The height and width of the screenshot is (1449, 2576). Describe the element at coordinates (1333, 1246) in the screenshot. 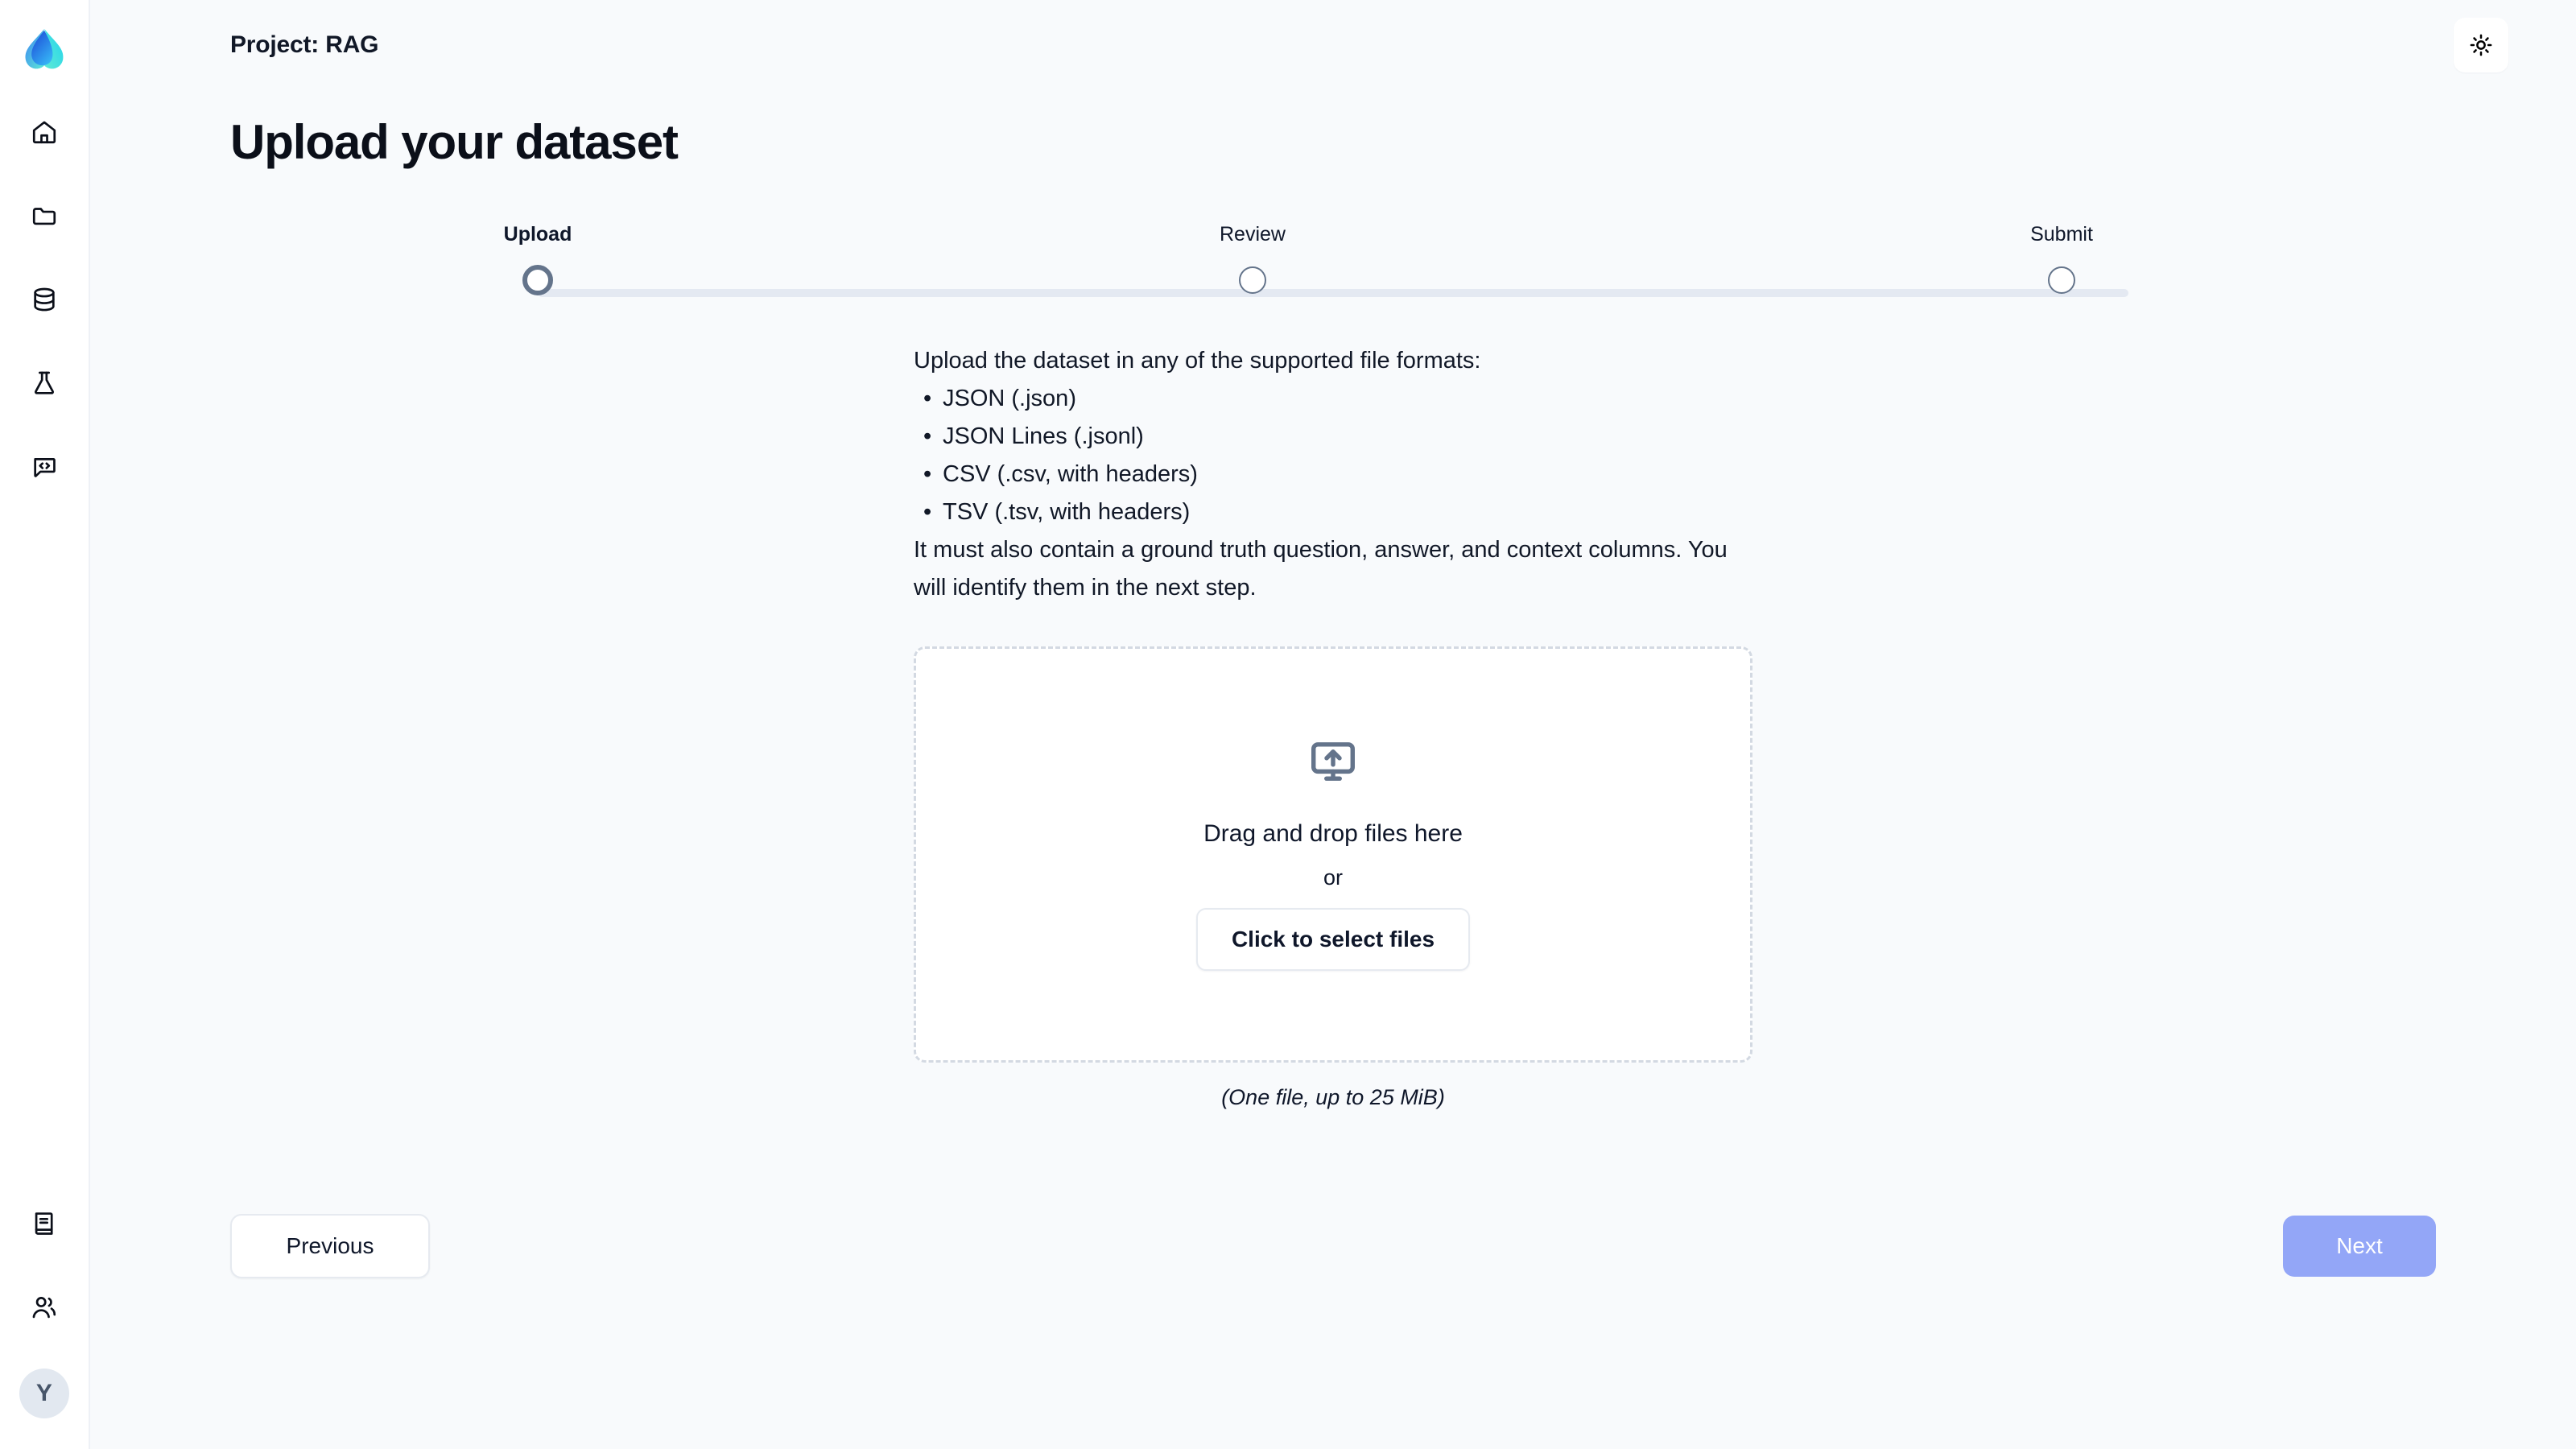

I see `wizard-footer: Previous Next` at that location.